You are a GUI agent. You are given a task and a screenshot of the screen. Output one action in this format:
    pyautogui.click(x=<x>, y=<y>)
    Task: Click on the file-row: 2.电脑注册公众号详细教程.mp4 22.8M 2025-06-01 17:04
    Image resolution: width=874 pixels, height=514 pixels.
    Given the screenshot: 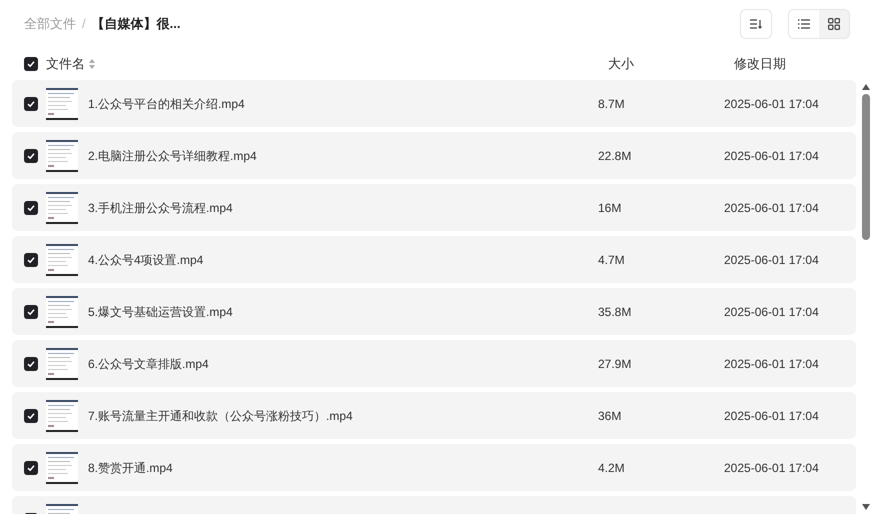 What is the action you would take?
    pyautogui.click(x=434, y=155)
    